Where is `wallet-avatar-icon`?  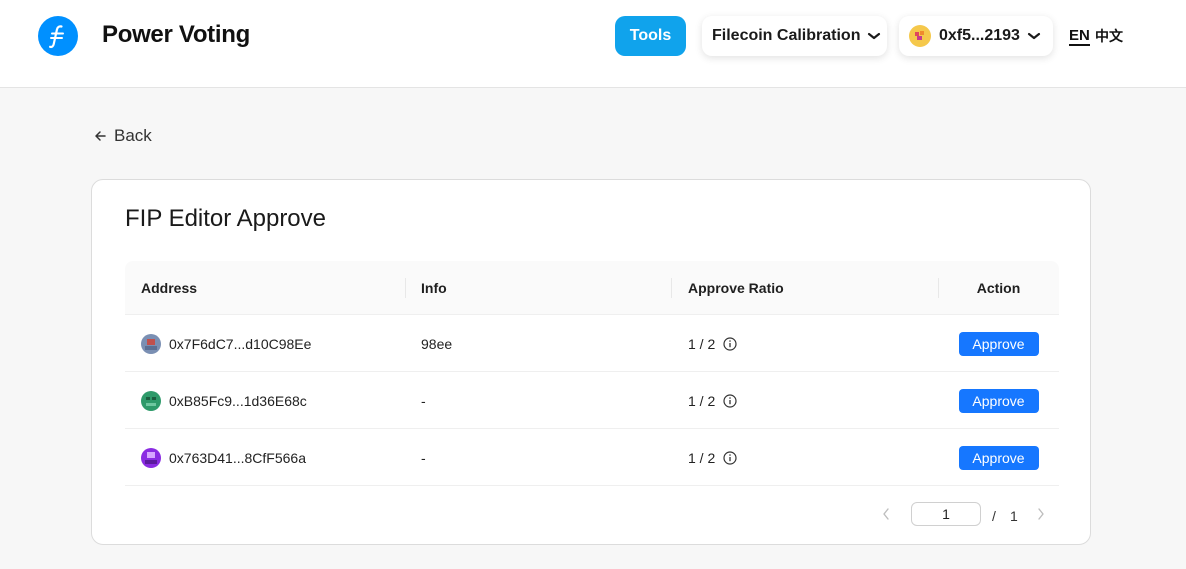 wallet-avatar-icon is located at coordinates (920, 36).